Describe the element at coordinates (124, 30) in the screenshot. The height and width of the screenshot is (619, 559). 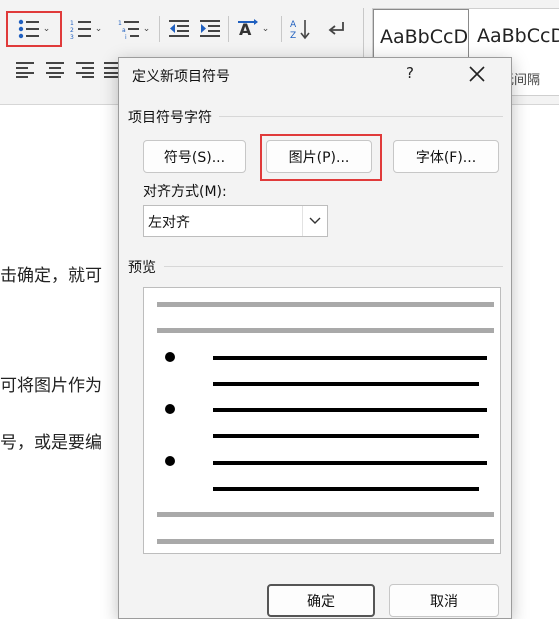
I see `svg-text: a` at that location.